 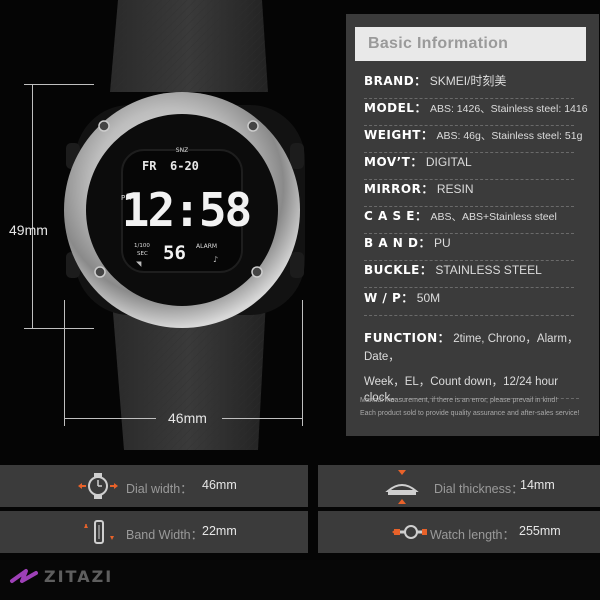 What do you see at coordinates (428, 298) in the screenshot?
I see `spec-value: 50M` at bounding box center [428, 298].